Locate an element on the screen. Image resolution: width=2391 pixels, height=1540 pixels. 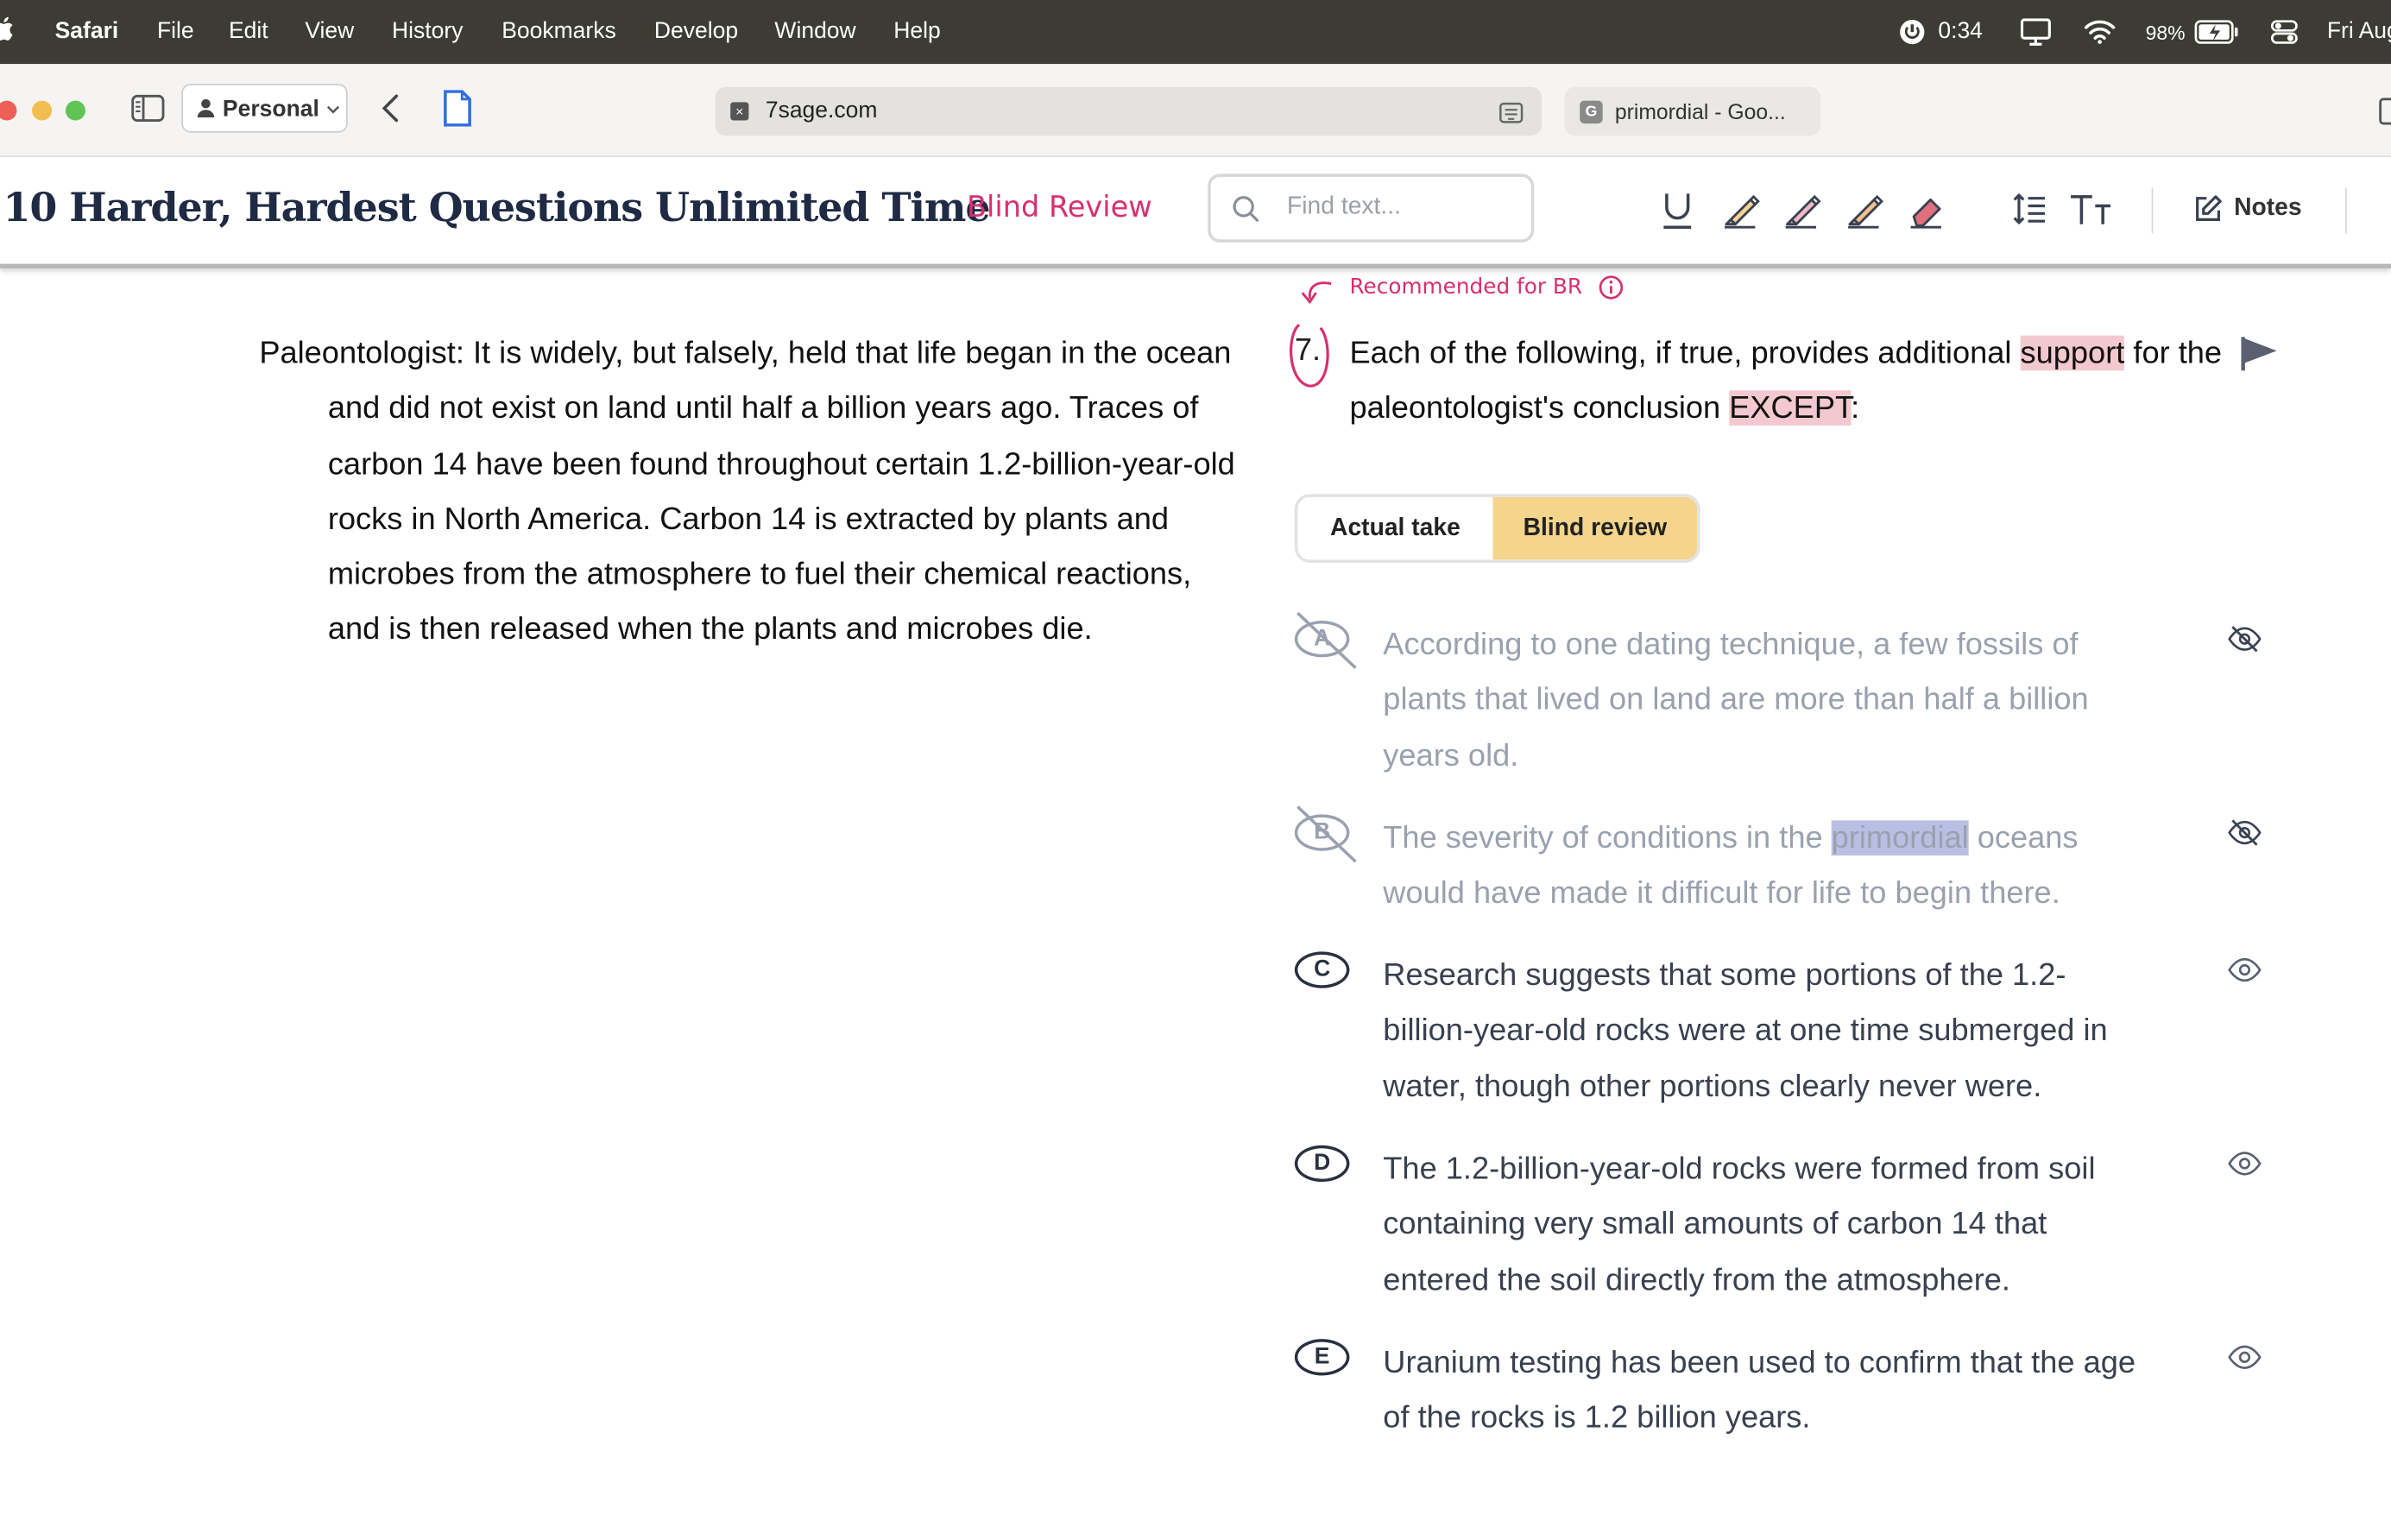
profile-selector: Personal is located at coordinates (264, 108).